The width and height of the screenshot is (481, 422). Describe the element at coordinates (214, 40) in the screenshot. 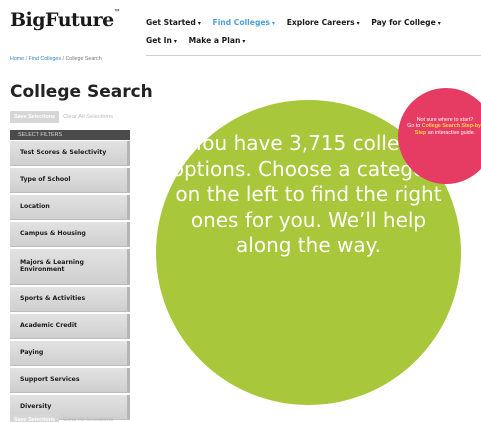

I see `nav-label: Make a Plan` at that location.